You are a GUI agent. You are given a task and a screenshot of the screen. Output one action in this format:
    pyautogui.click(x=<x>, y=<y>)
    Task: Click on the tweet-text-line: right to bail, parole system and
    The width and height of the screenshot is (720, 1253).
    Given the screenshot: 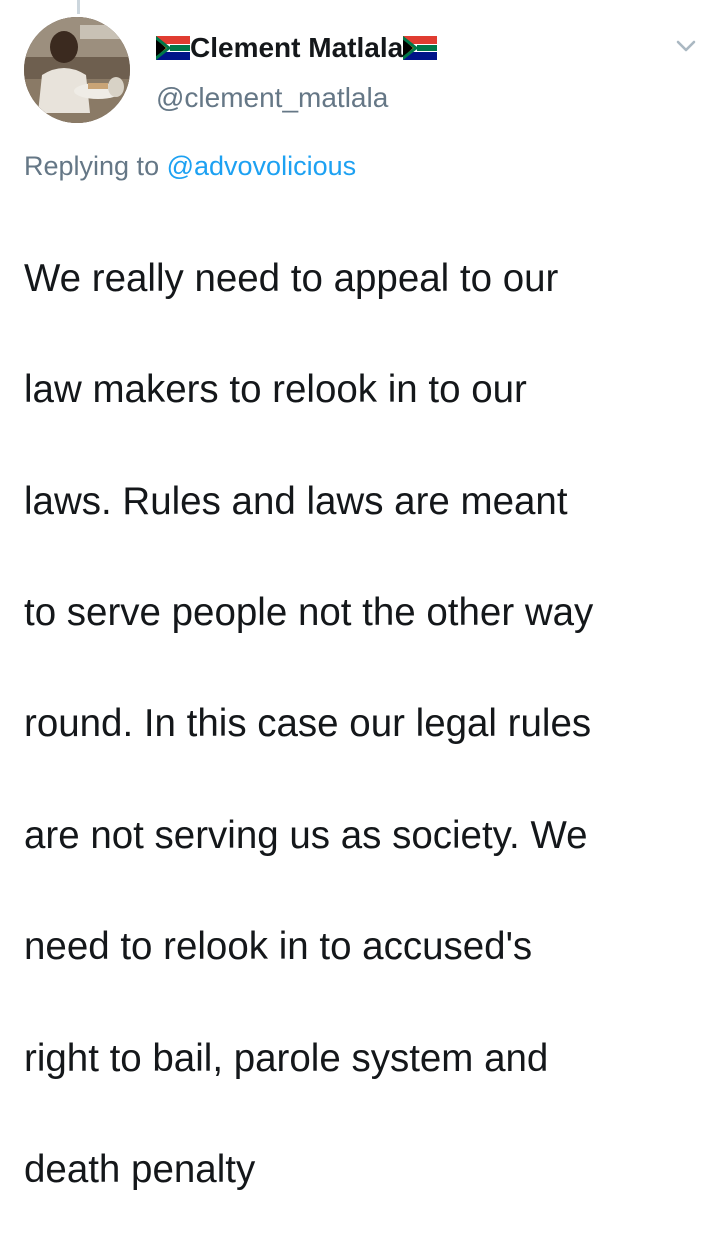 What is the action you would take?
    pyautogui.click(x=286, y=1058)
    